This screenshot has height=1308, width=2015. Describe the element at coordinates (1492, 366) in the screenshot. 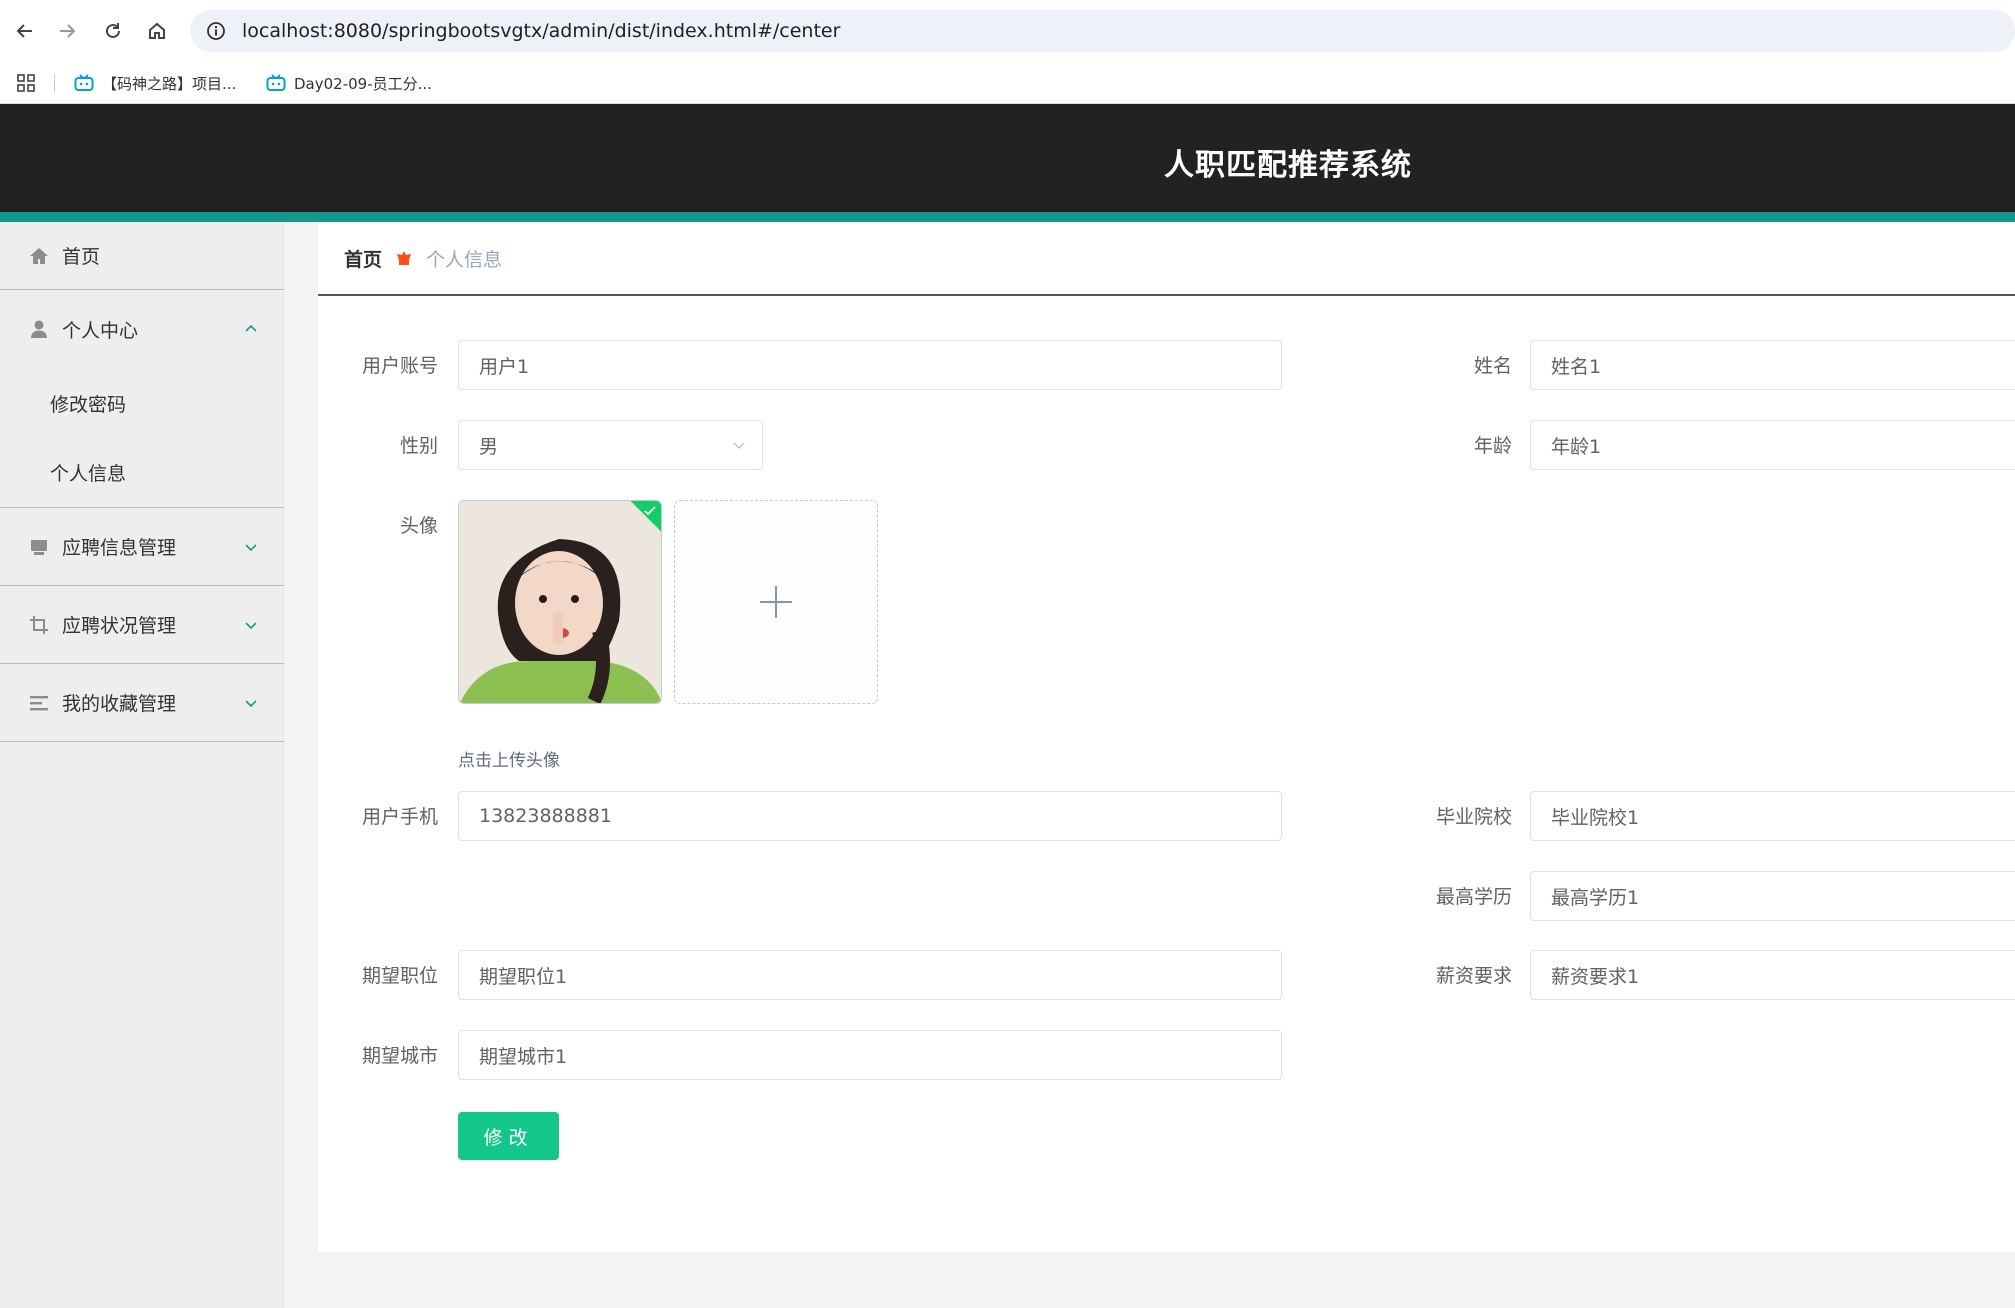

I see `name-label: 姓名` at that location.